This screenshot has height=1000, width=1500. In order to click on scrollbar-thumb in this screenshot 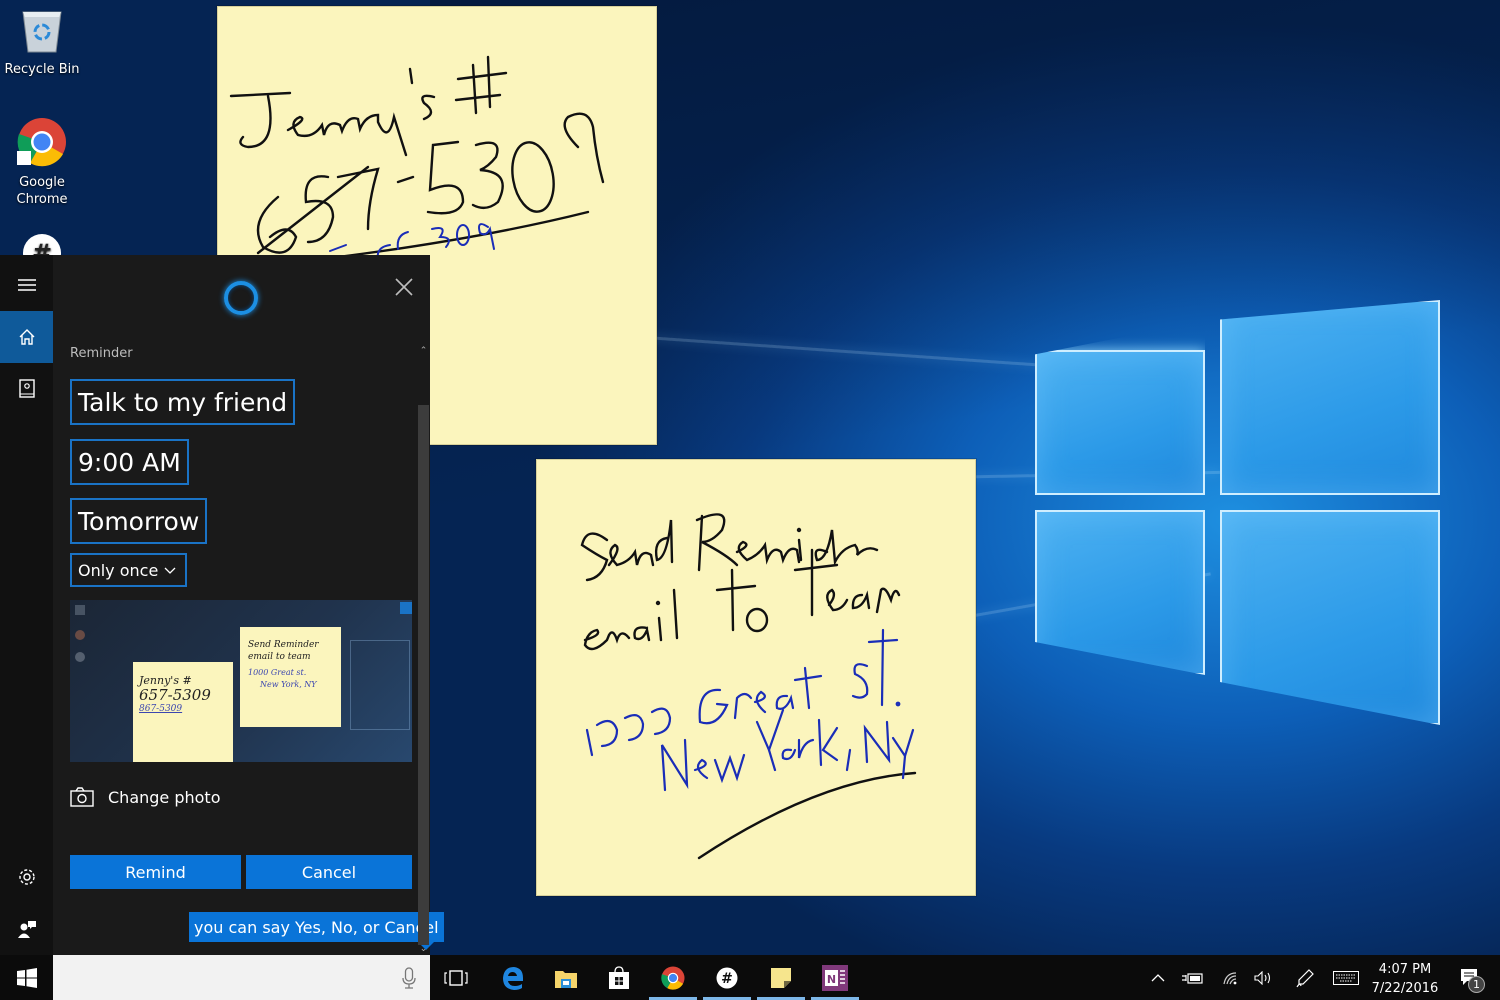, I will do `click(423, 675)`.